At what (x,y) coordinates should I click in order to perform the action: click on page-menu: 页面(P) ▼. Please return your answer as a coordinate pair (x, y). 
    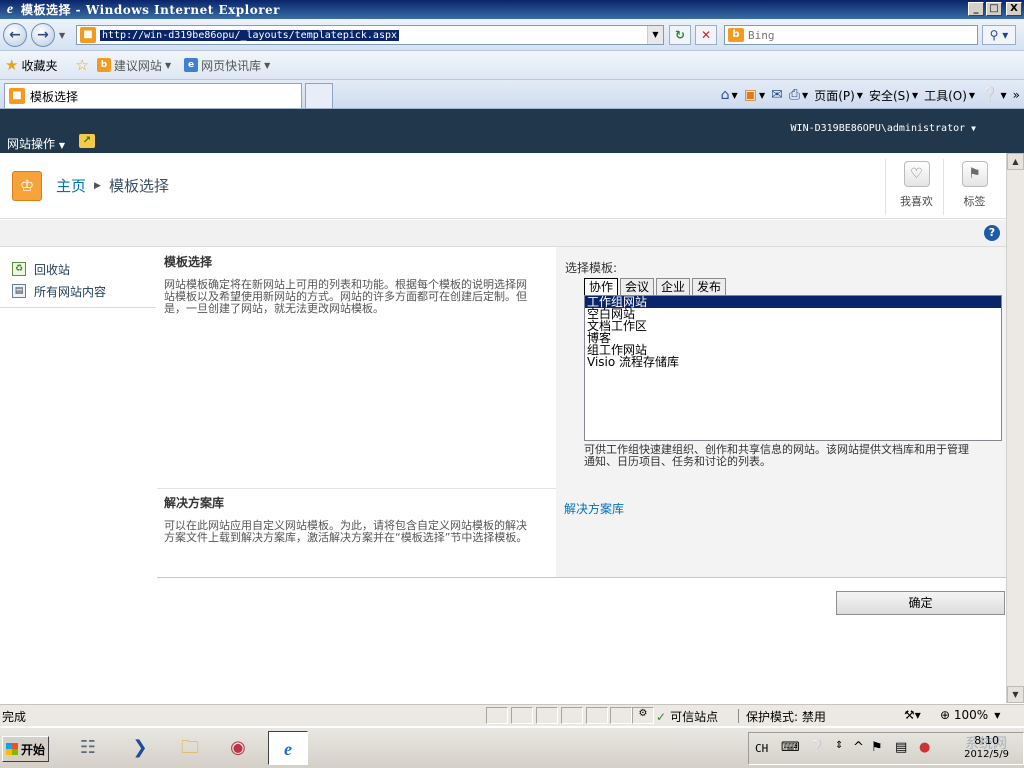
    Looking at the image, I should click on (838, 95).